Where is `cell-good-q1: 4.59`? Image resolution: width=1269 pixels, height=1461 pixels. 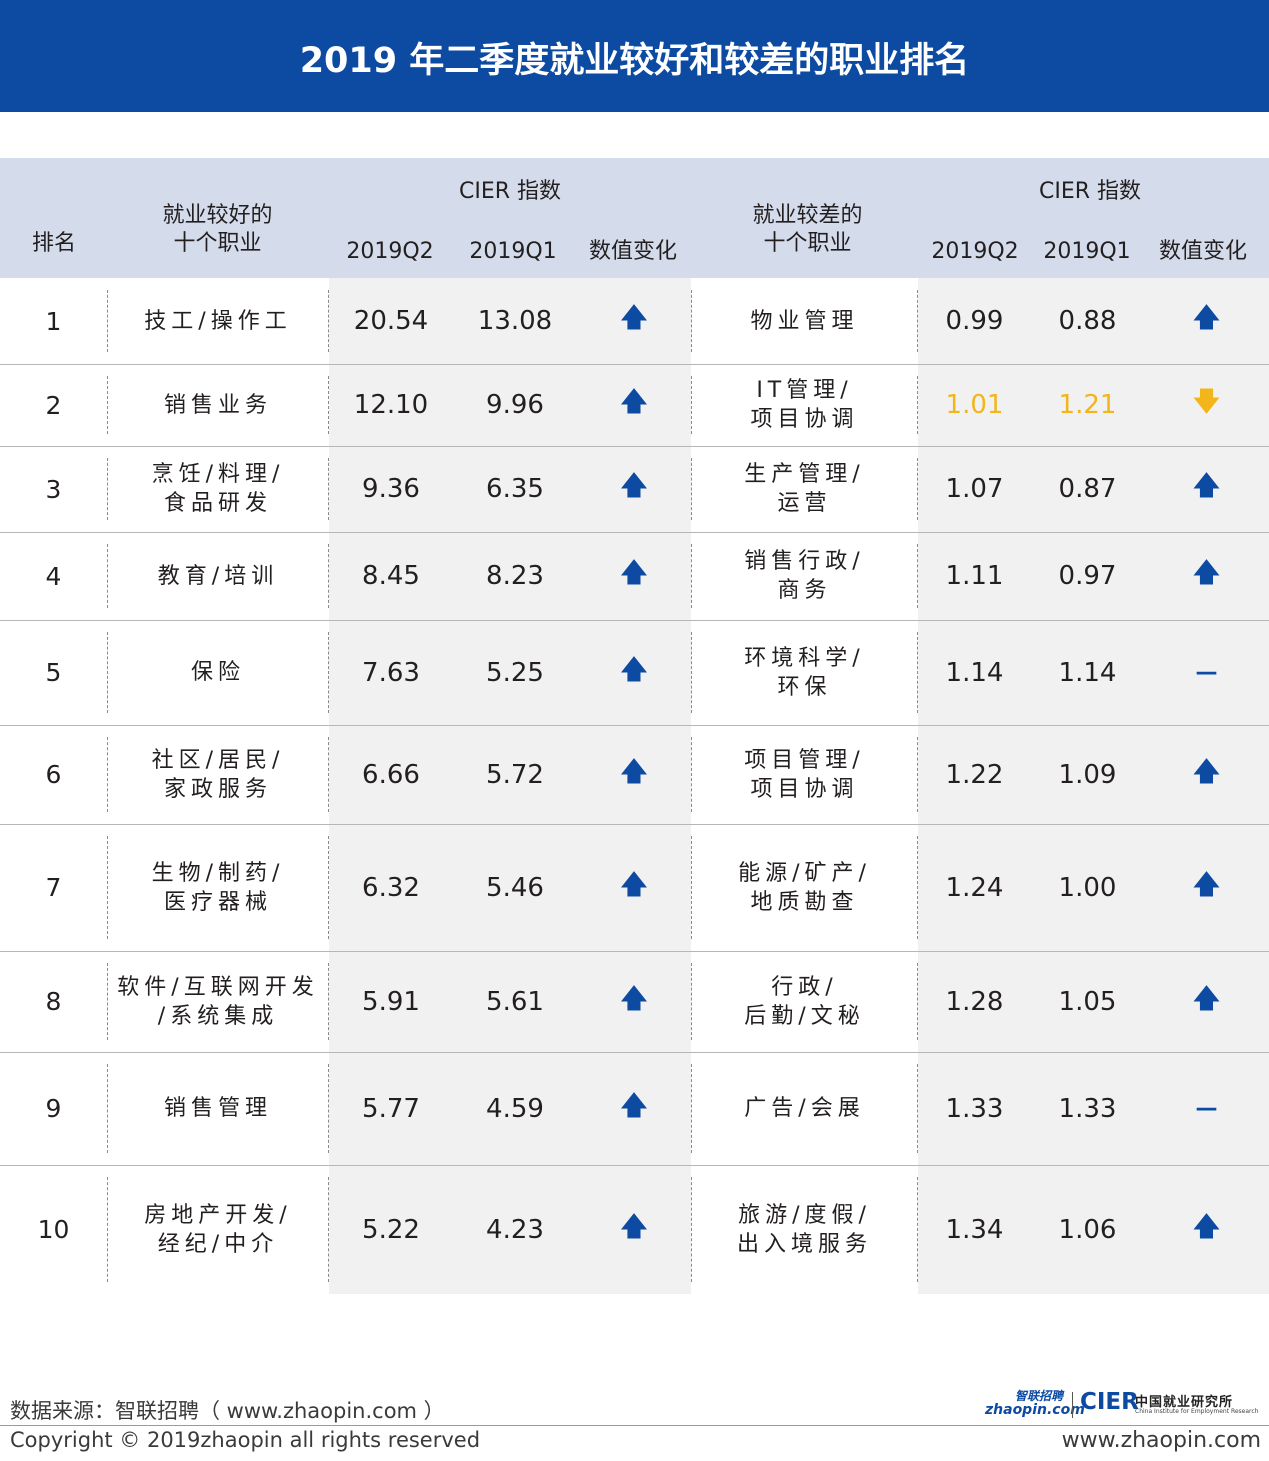
cell-good-q1: 4.59 is located at coordinates (515, 1108).